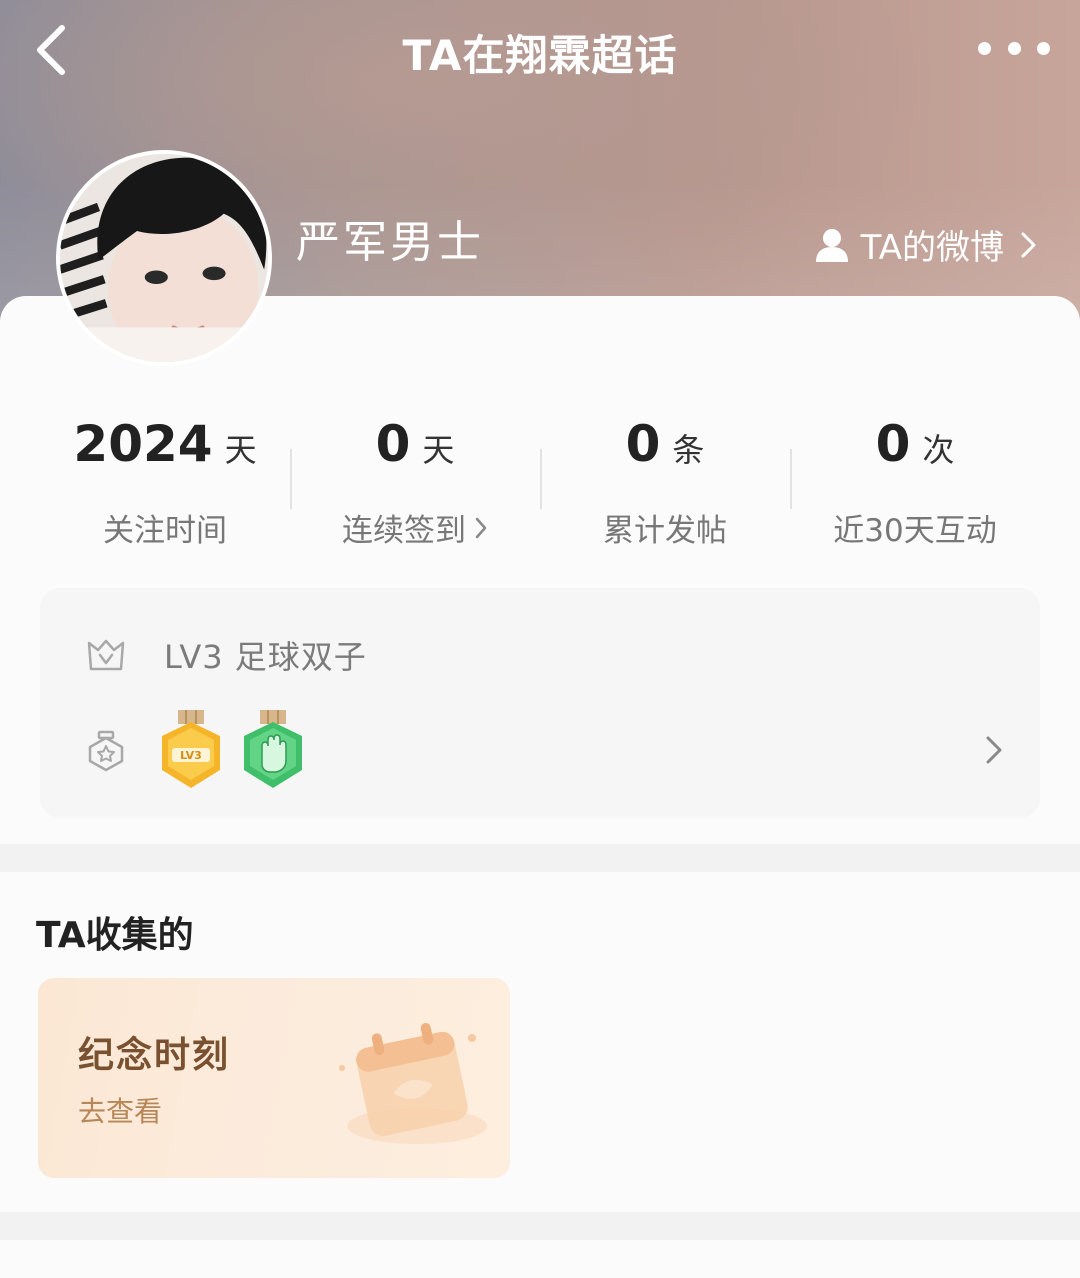 Image resolution: width=1080 pixels, height=1278 pixels. What do you see at coordinates (51, 50) in the screenshot?
I see `back-arrow-icon` at bounding box center [51, 50].